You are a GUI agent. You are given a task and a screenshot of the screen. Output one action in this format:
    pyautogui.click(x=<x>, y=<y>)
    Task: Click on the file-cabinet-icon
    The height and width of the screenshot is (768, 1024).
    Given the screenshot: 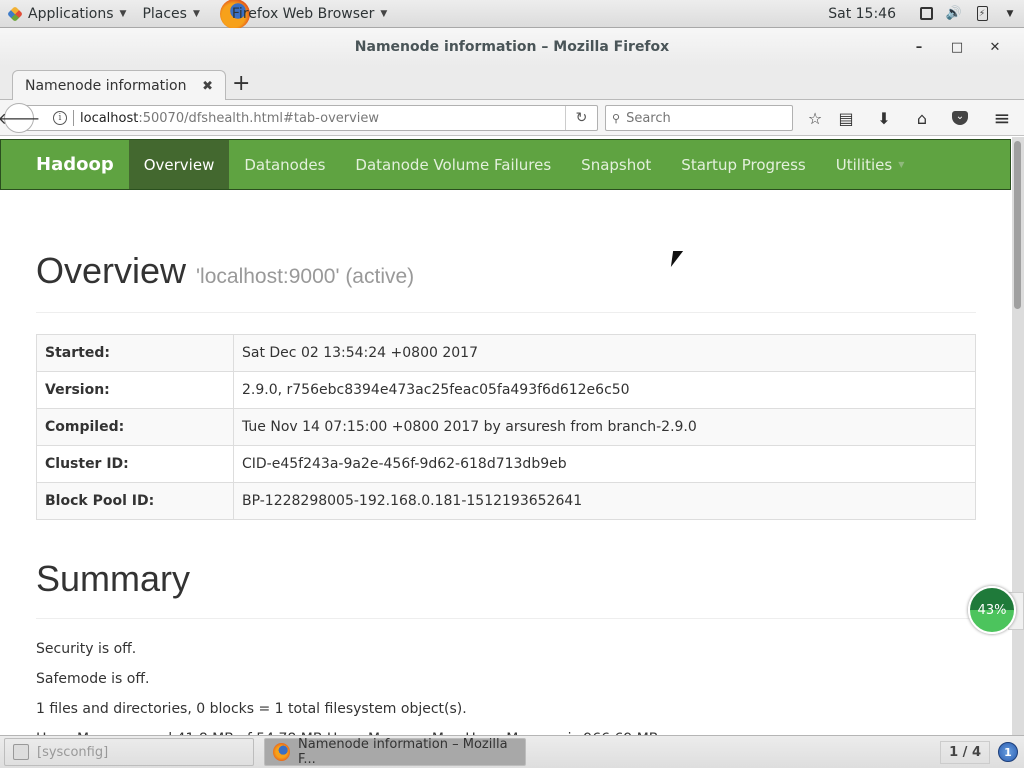 What is the action you would take?
    pyautogui.click(x=21, y=752)
    